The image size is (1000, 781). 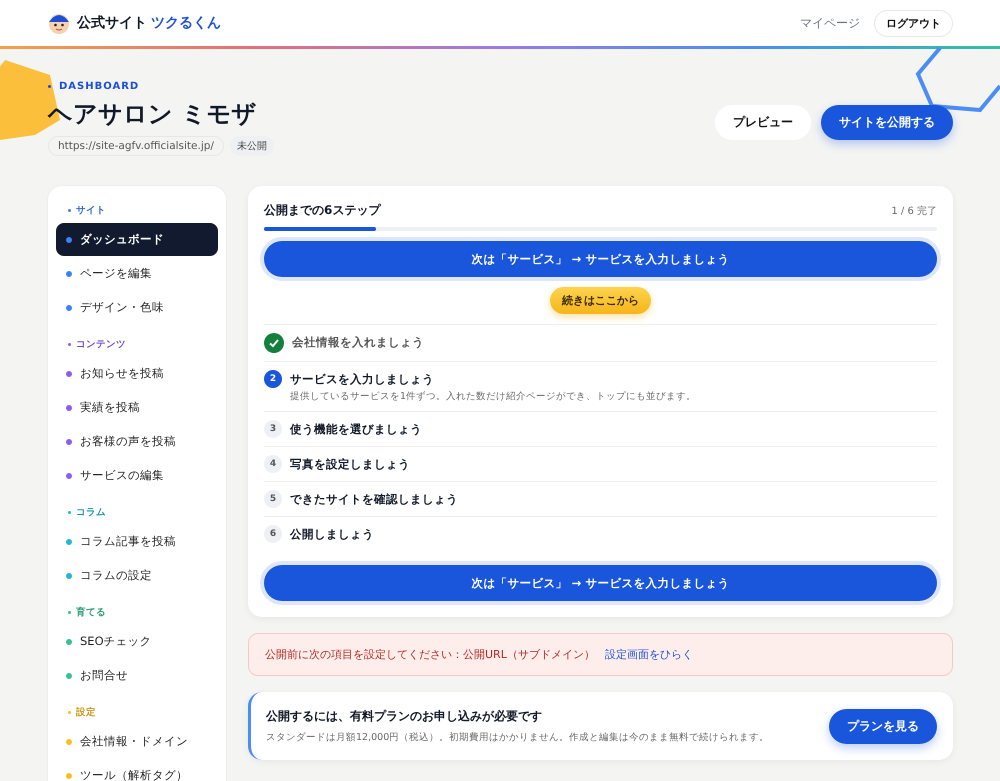 I want to click on step-number: 3, so click(x=273, y=429).